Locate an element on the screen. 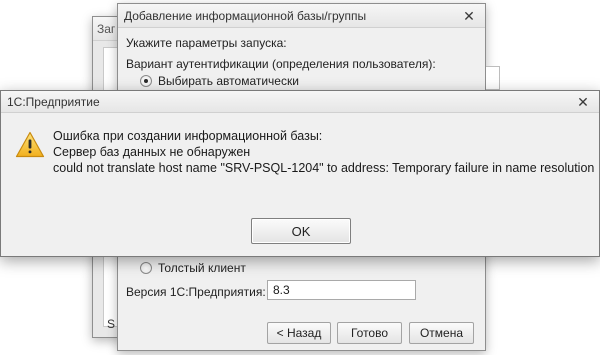  thick-client-label: Толстый клиент is located at coordinates (202, 268).